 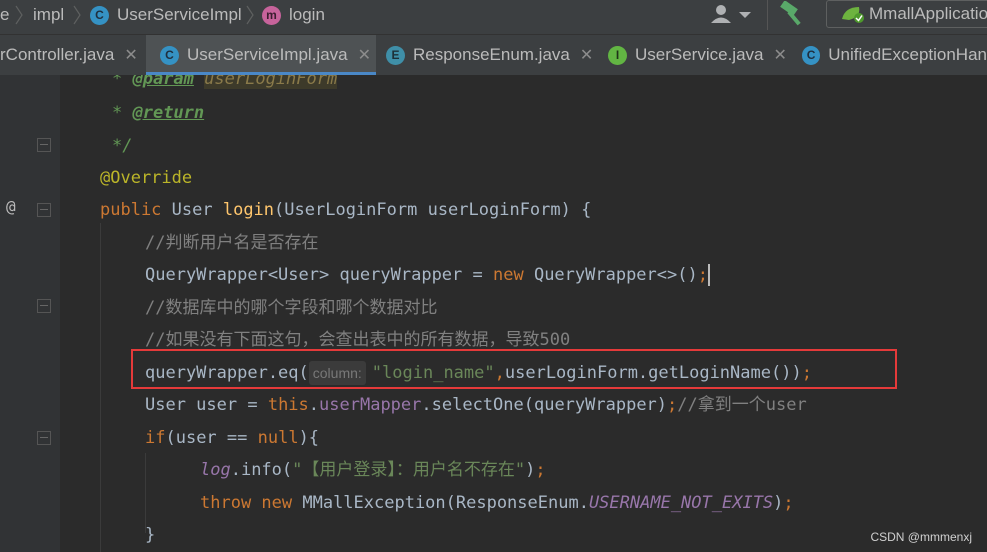 I want to click on code-line: }, so click(x=150, y=535).